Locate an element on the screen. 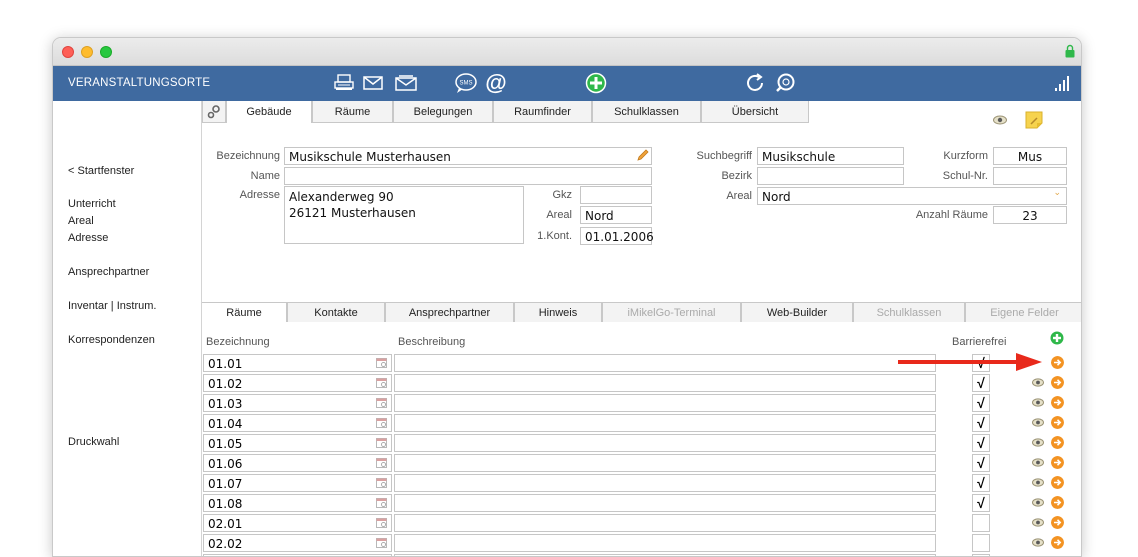 This screenshot has height=557, width=1138. areal-select: Nord ⌄ is located at coordinates (912, 196).